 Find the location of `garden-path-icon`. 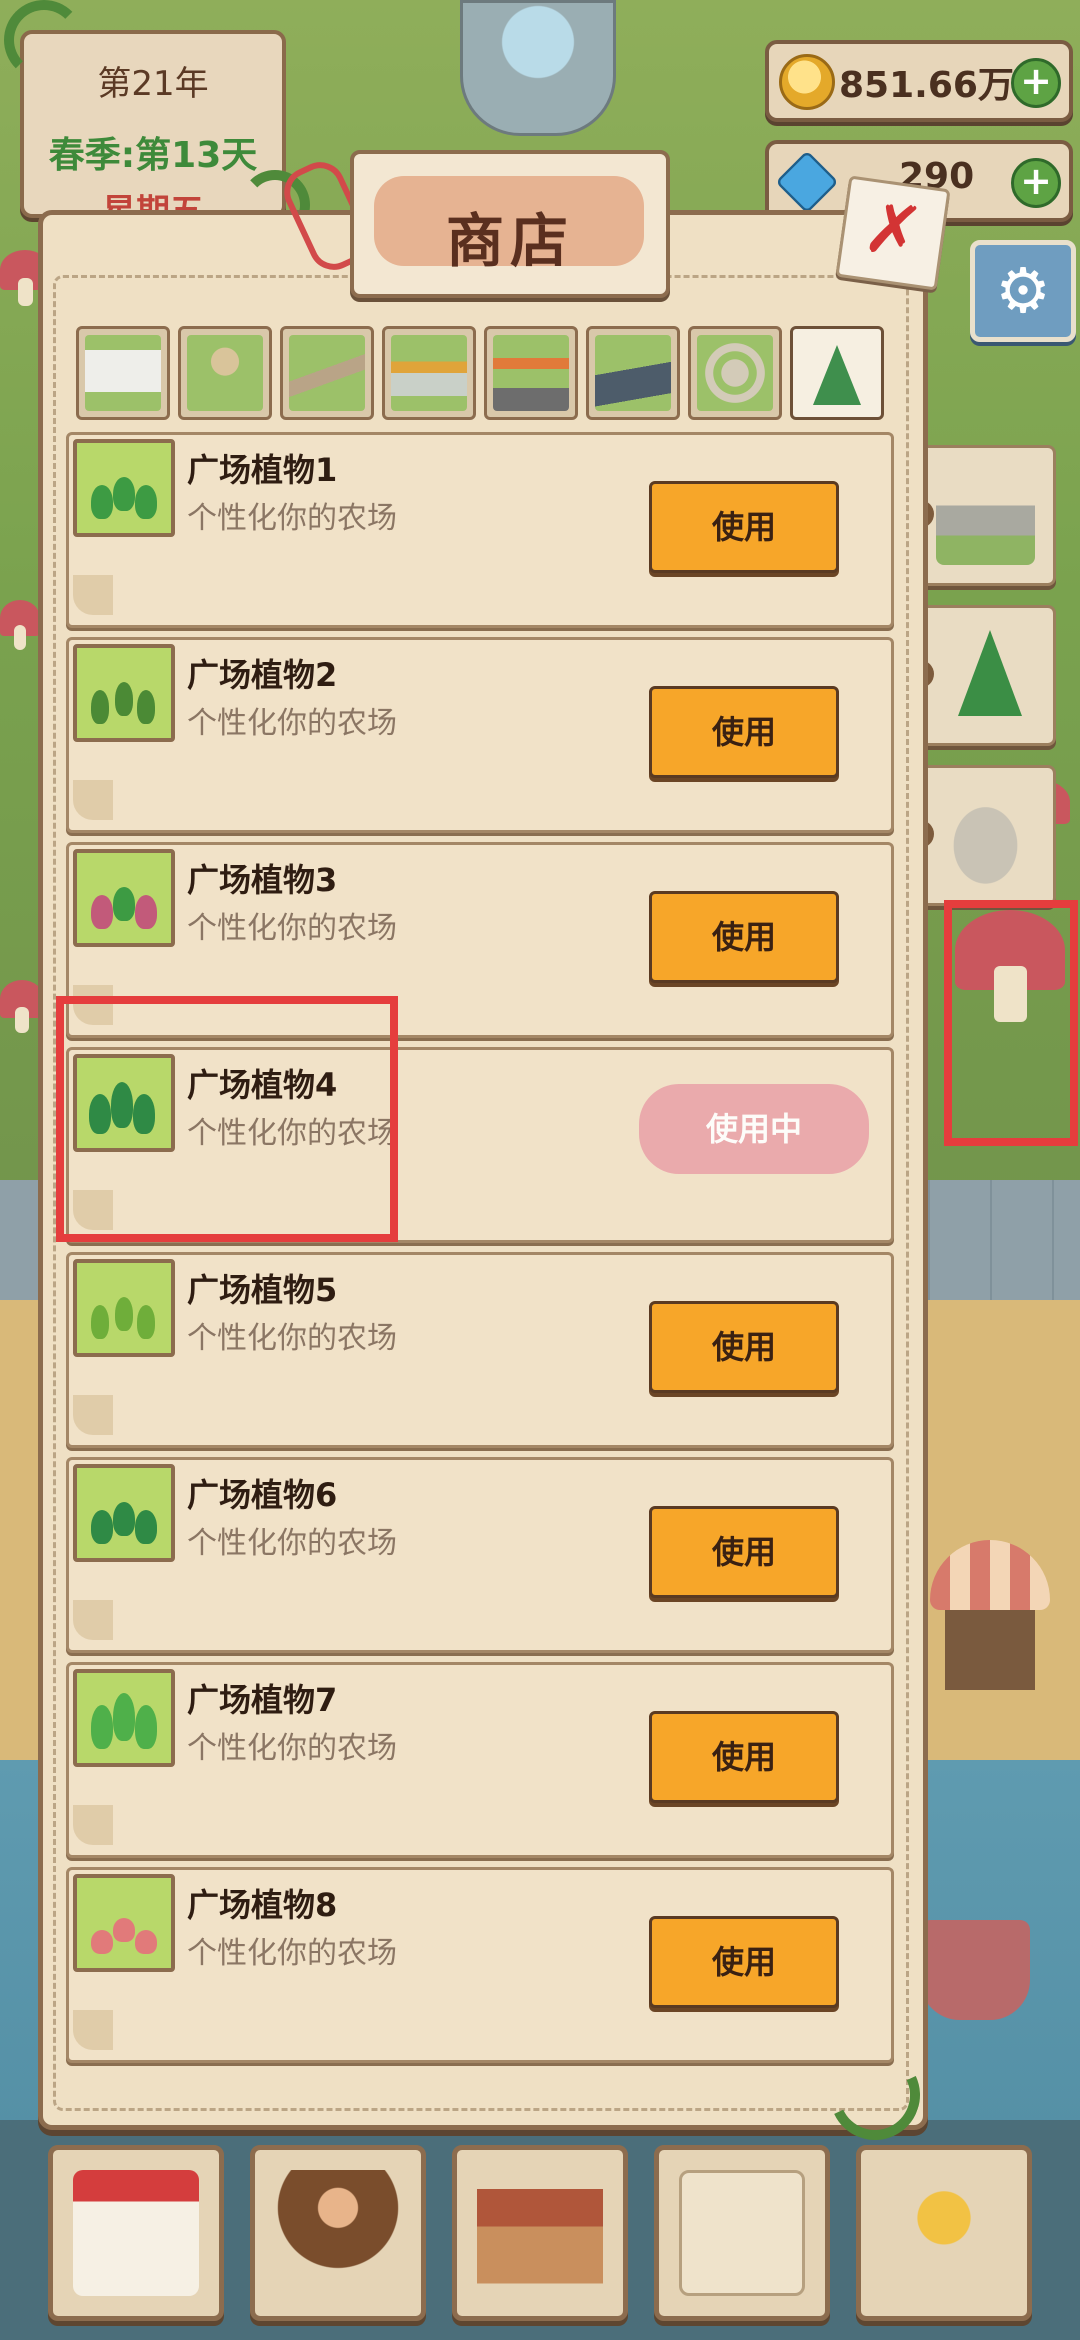

garden-path-icon is located at coordinates (225, 373).